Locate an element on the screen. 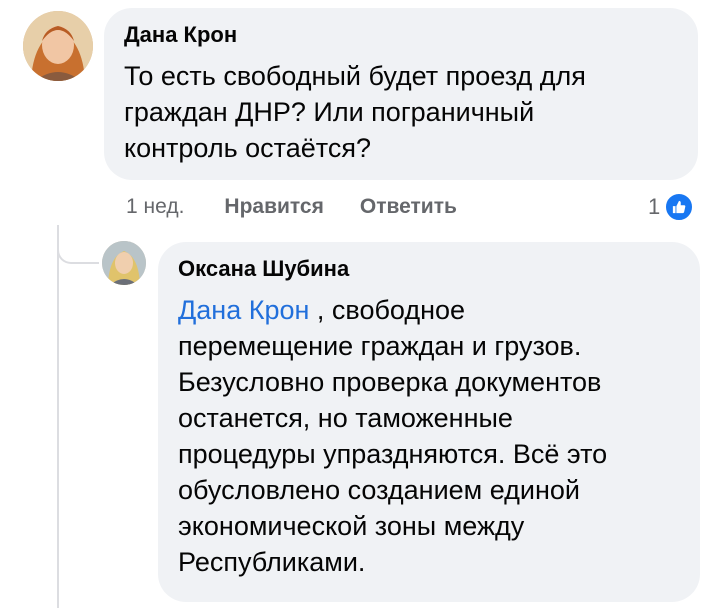 This screenshot has width=720, height=608. reply-text-line: процедуры упраздняются. Всё это is located at coordinates (393, 454).